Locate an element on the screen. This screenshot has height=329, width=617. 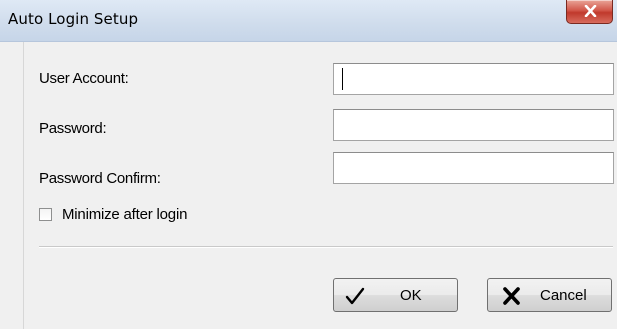
x-icon is located at coordinates (511, 296).